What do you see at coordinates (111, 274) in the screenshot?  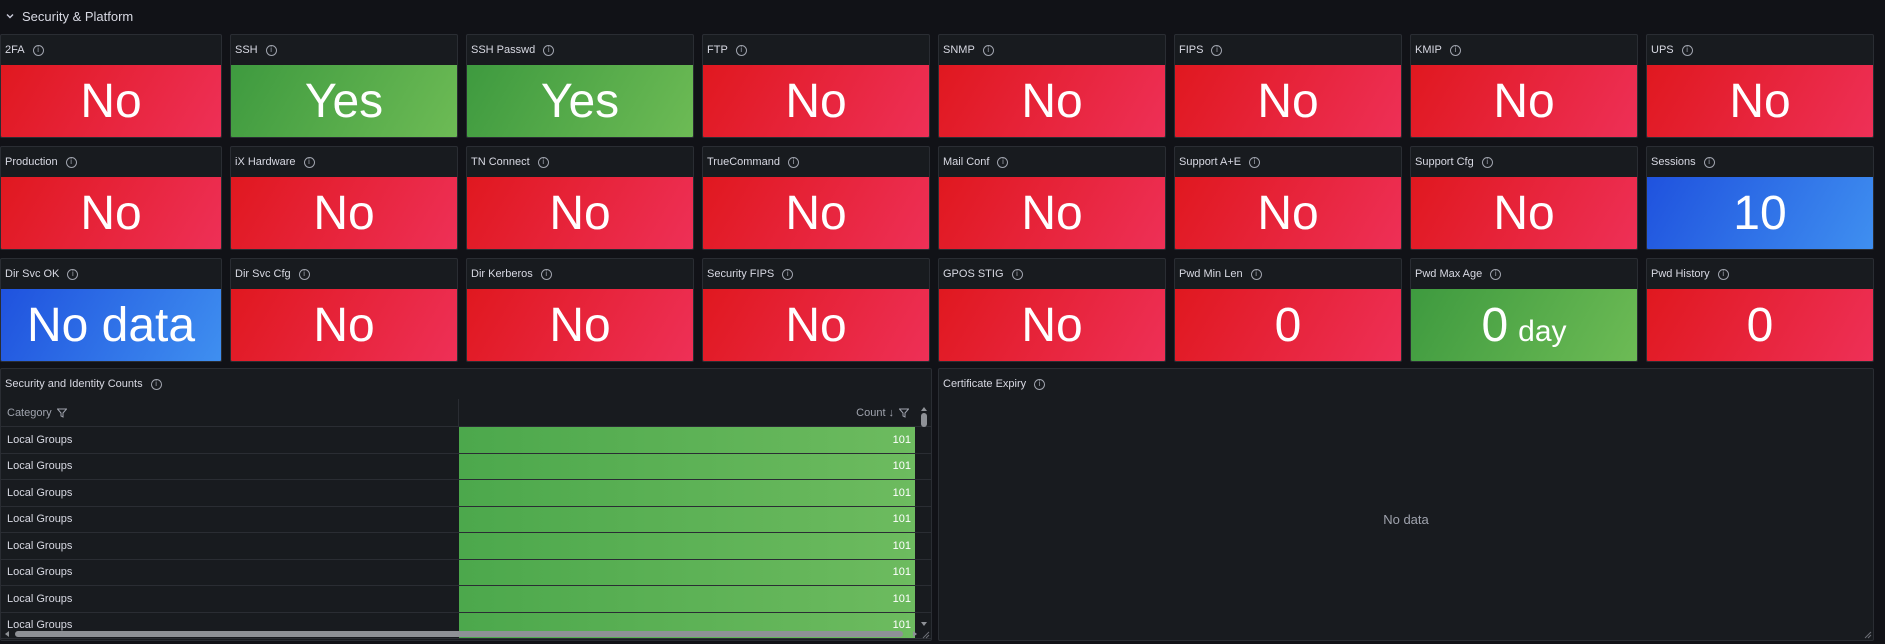 I see `panel-header: Dir Svc OK` at bounding box center [111, 274].